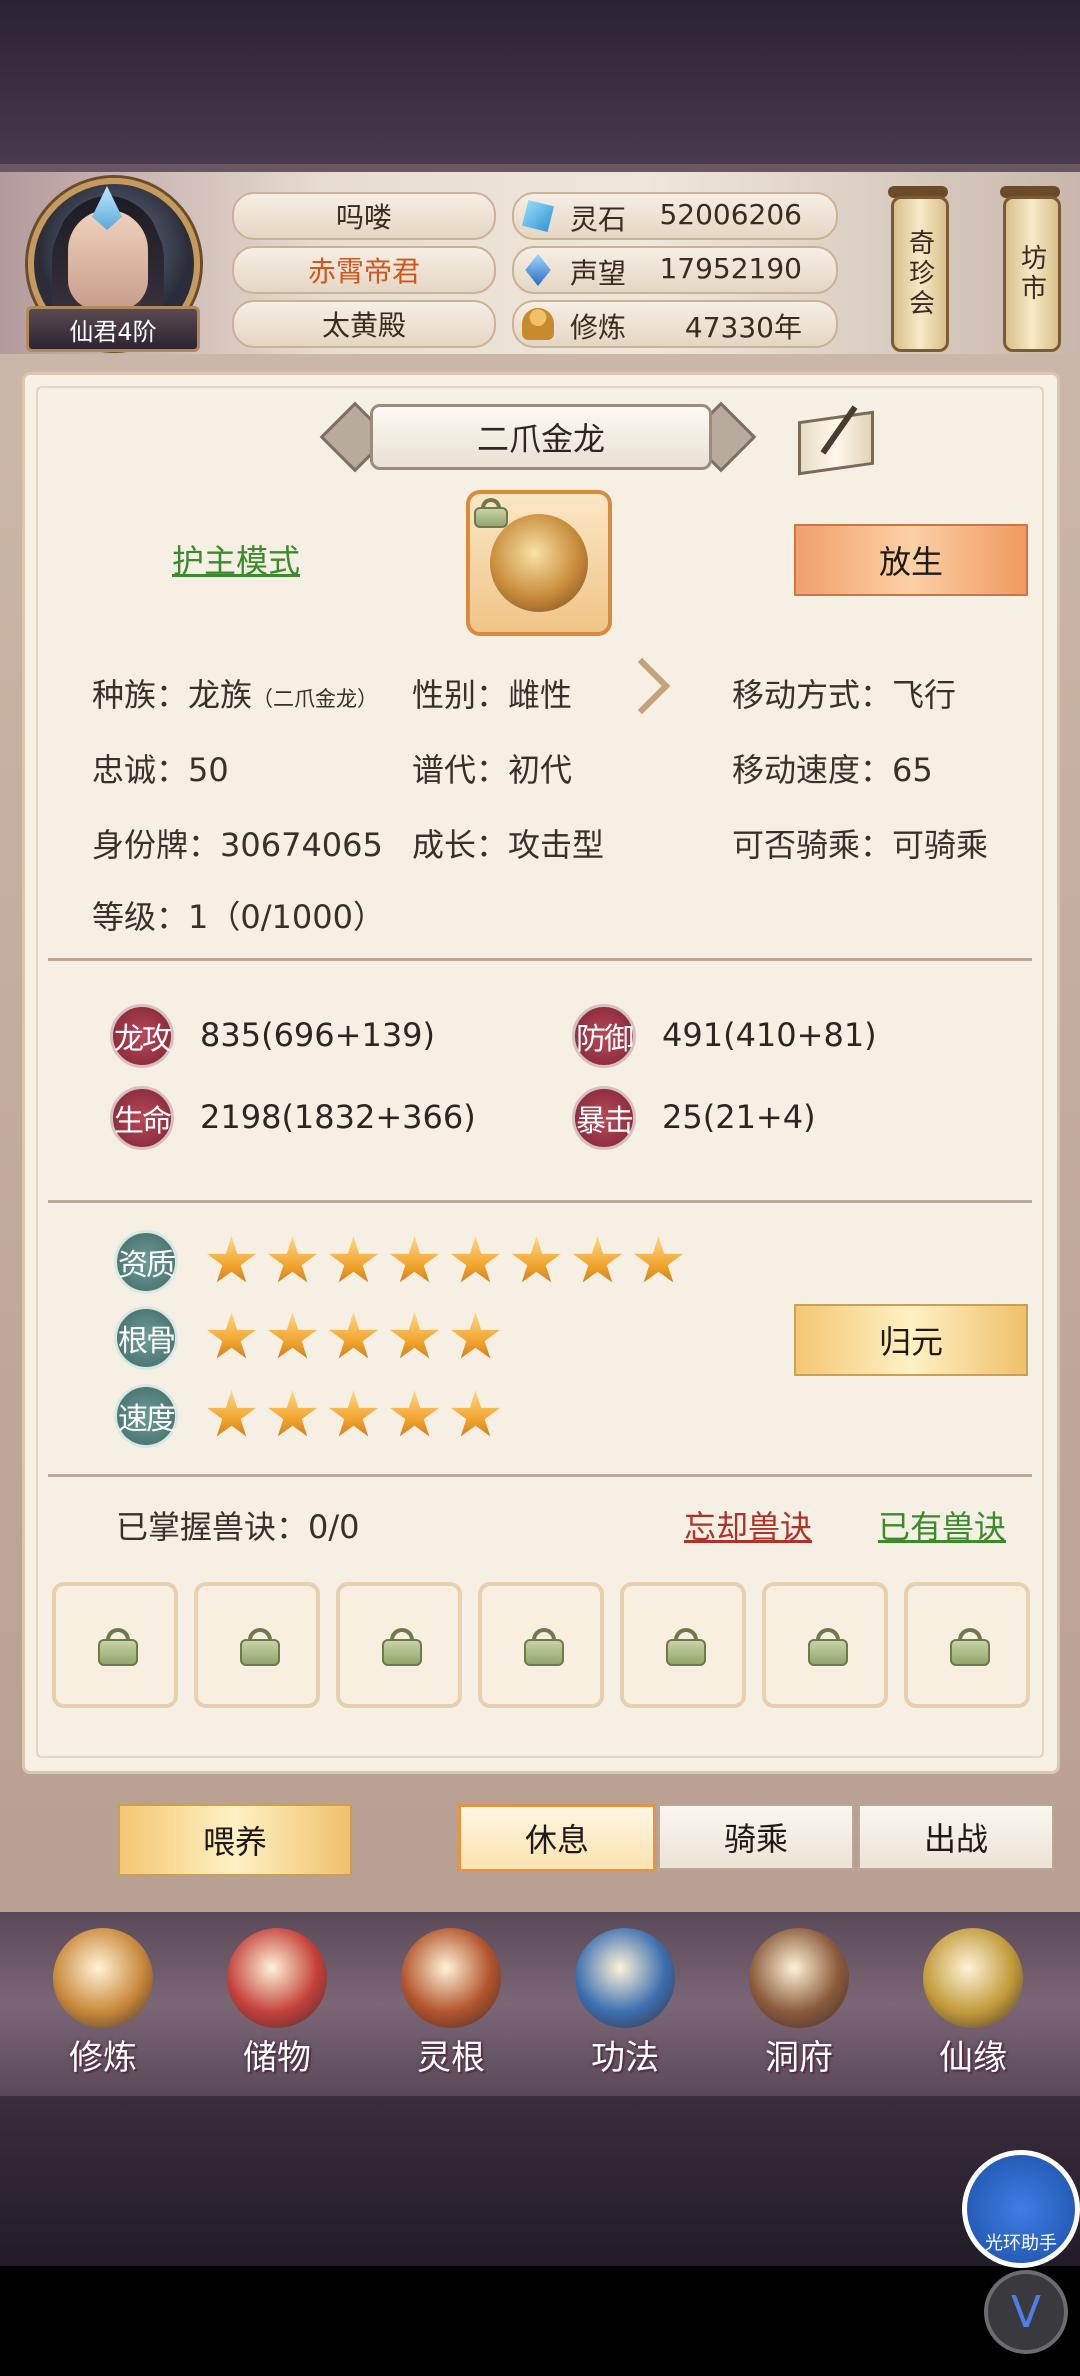  I want to click on resource-value: 52006206, so click(730, 214).